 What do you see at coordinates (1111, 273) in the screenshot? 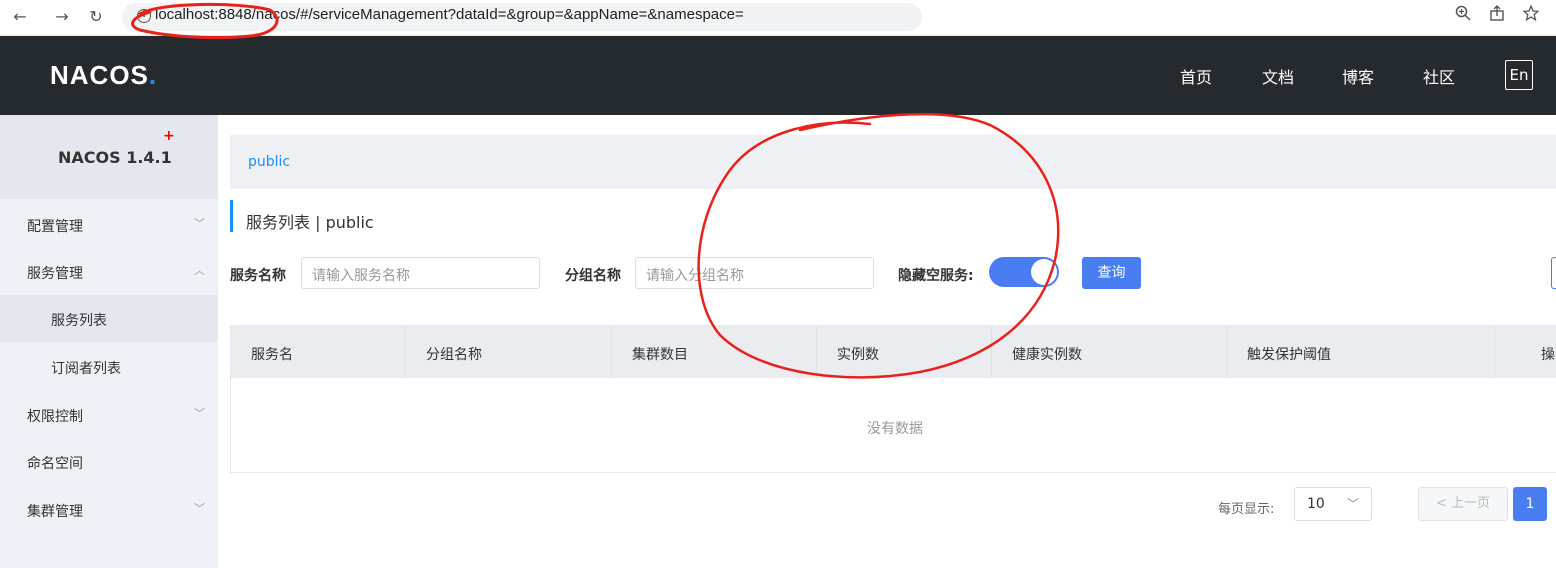
I see `query-button: 查询` at bounding box center [1111, 273].